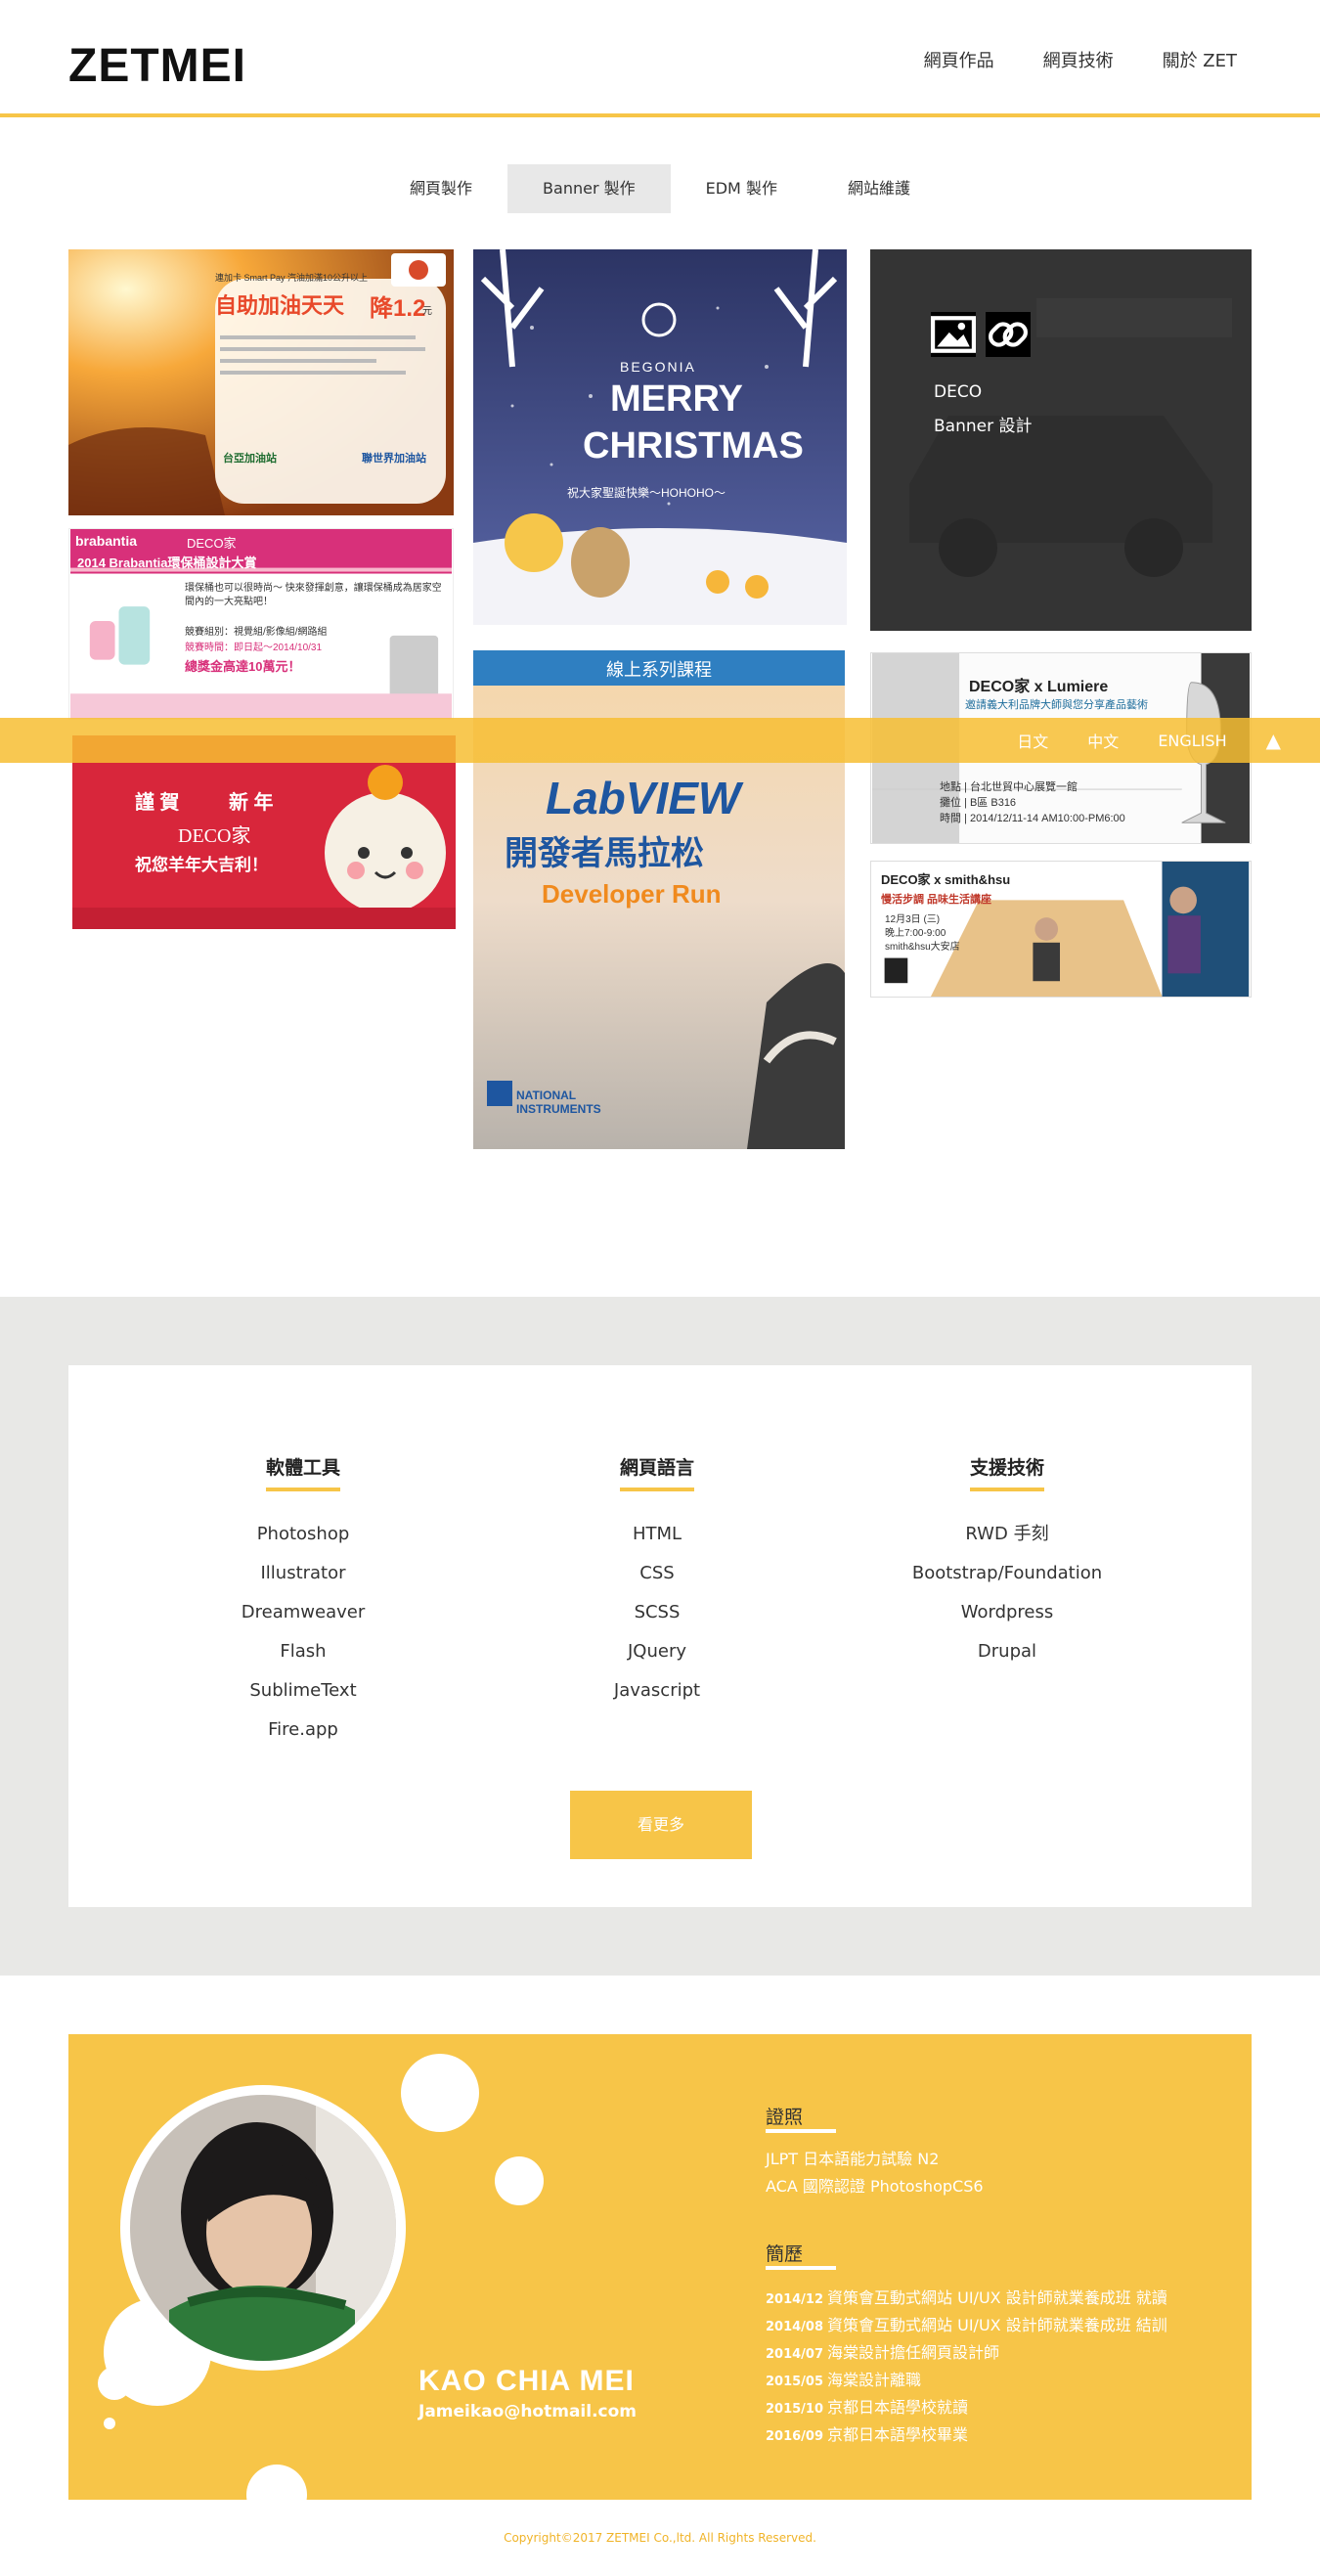  What do you see at coordinates (303, 1573) in the screenshot?
I see `skill-item: Illustrator` at bounding box center [303, 1573].